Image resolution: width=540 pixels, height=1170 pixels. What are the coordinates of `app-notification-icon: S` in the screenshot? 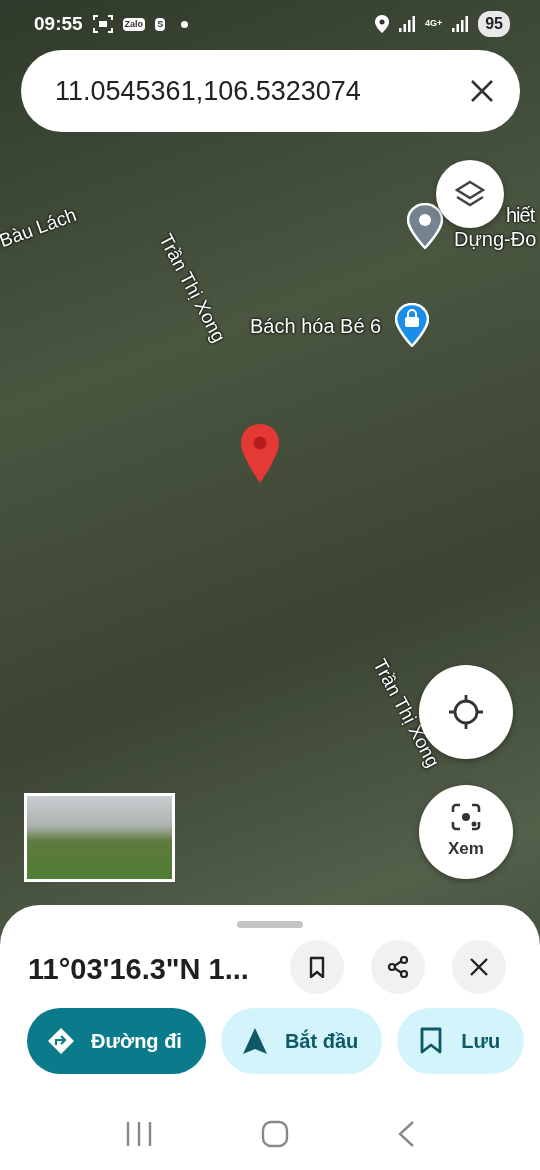 It's located at (160, 24).